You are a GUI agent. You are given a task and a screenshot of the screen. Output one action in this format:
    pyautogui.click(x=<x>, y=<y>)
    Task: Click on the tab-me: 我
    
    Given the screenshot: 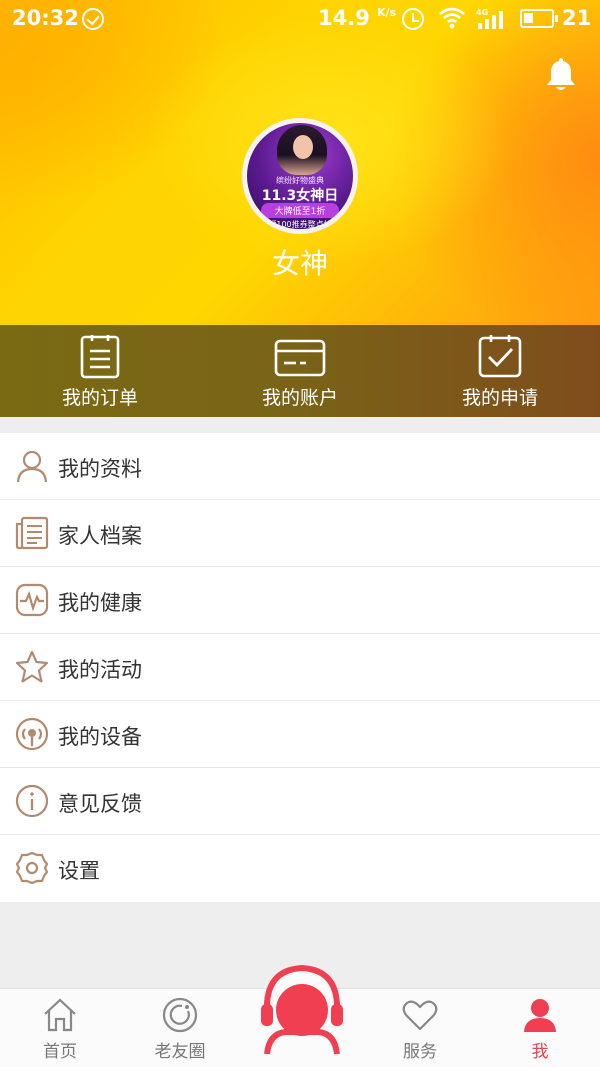 What is the action you would take?
    pyautogui.click(x=540, y=1028)
    